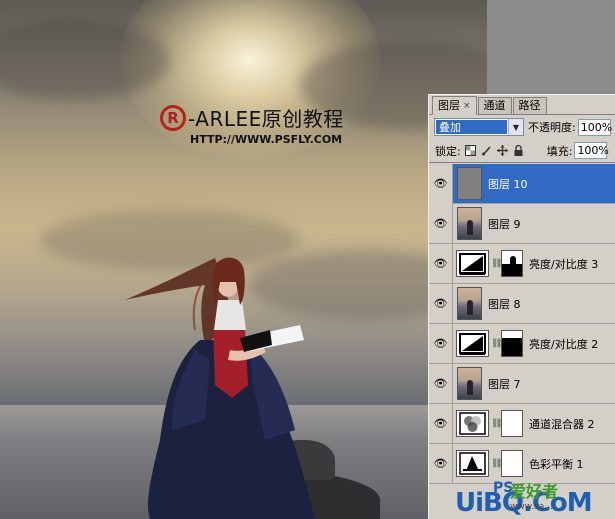  Describe the element at coordinates (266, 119) in the screenshot. I see `watermark-brand: -ARLEE原创教程` at that location.